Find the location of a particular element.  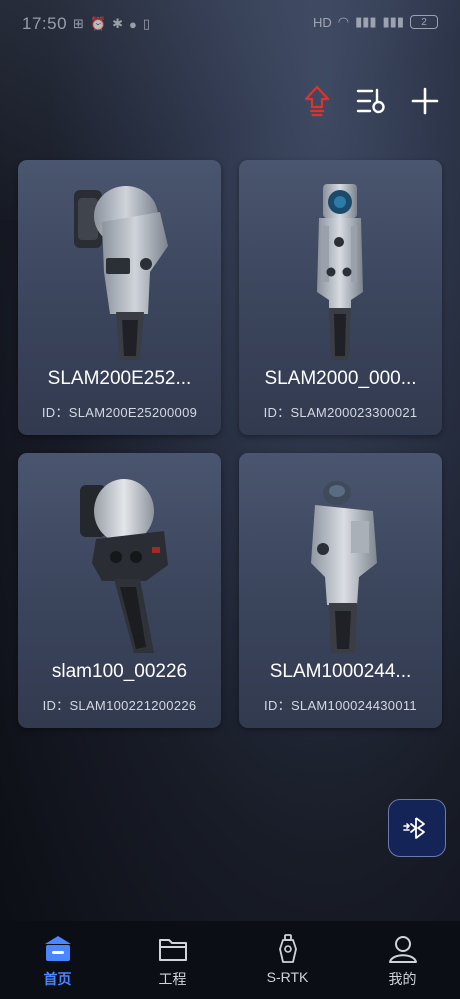

user-icon is located at coordinates (402, 949).